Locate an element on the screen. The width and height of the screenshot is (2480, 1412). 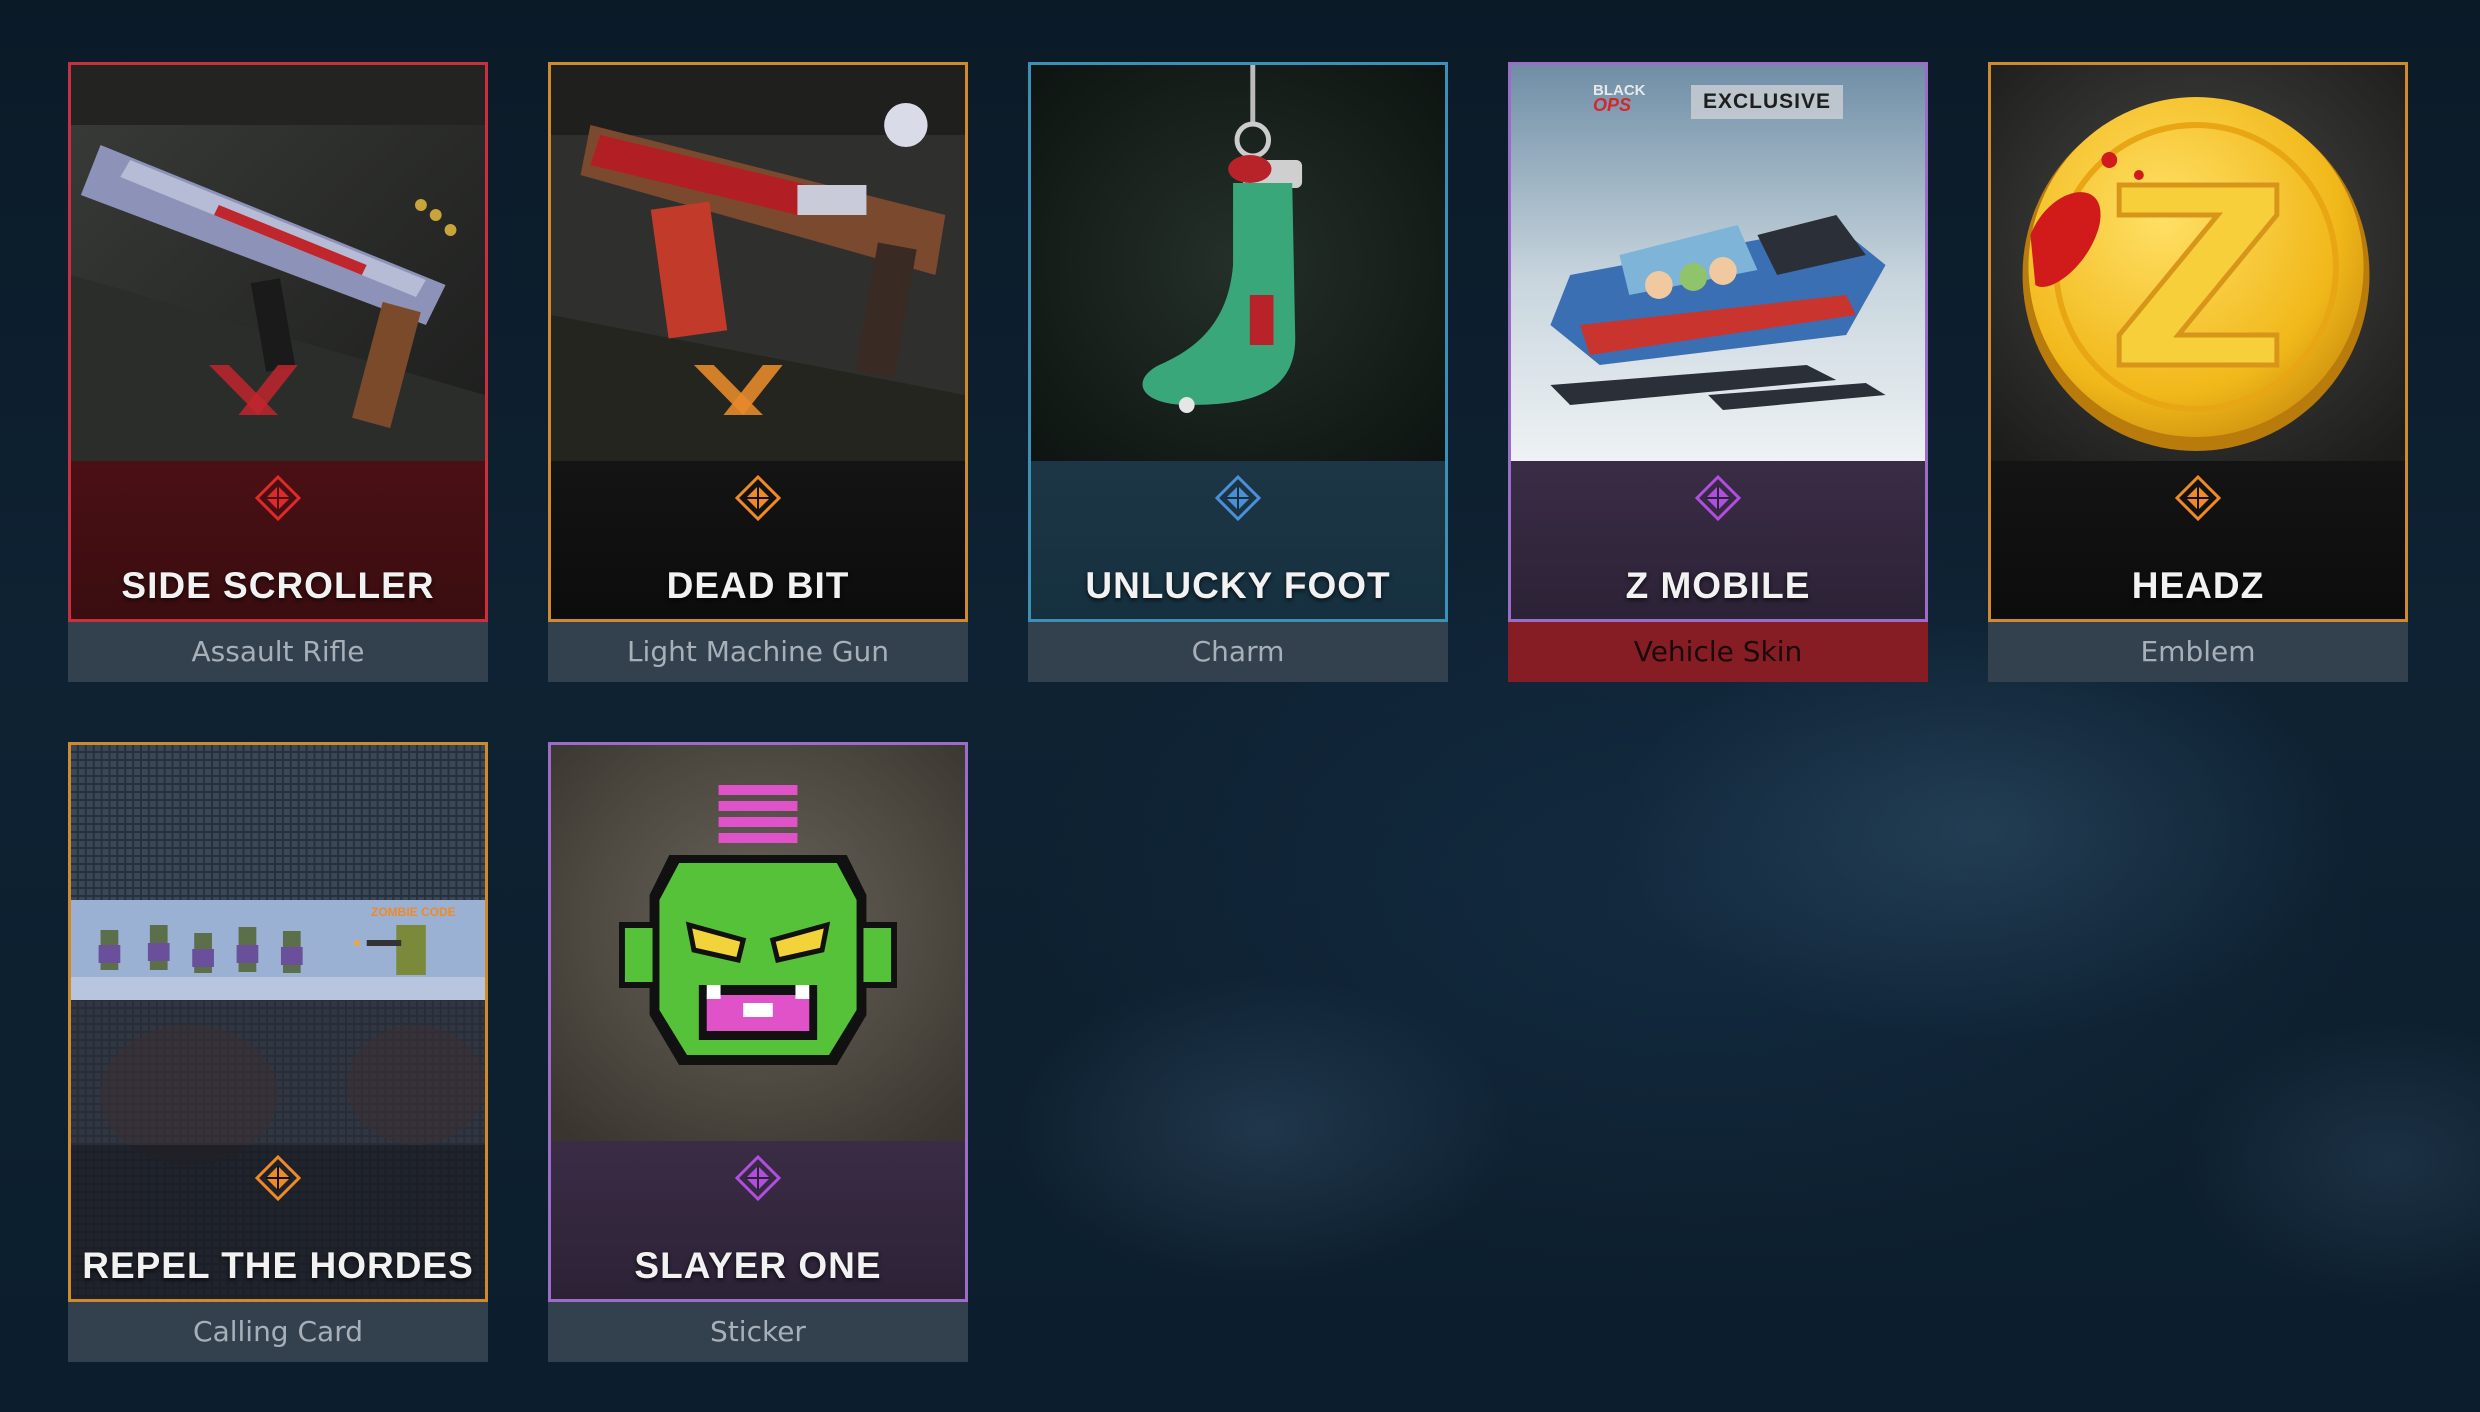
item-card-side-scroller: SIDE SCROLLER Assault Rifle is located at coordinates (278, 372).